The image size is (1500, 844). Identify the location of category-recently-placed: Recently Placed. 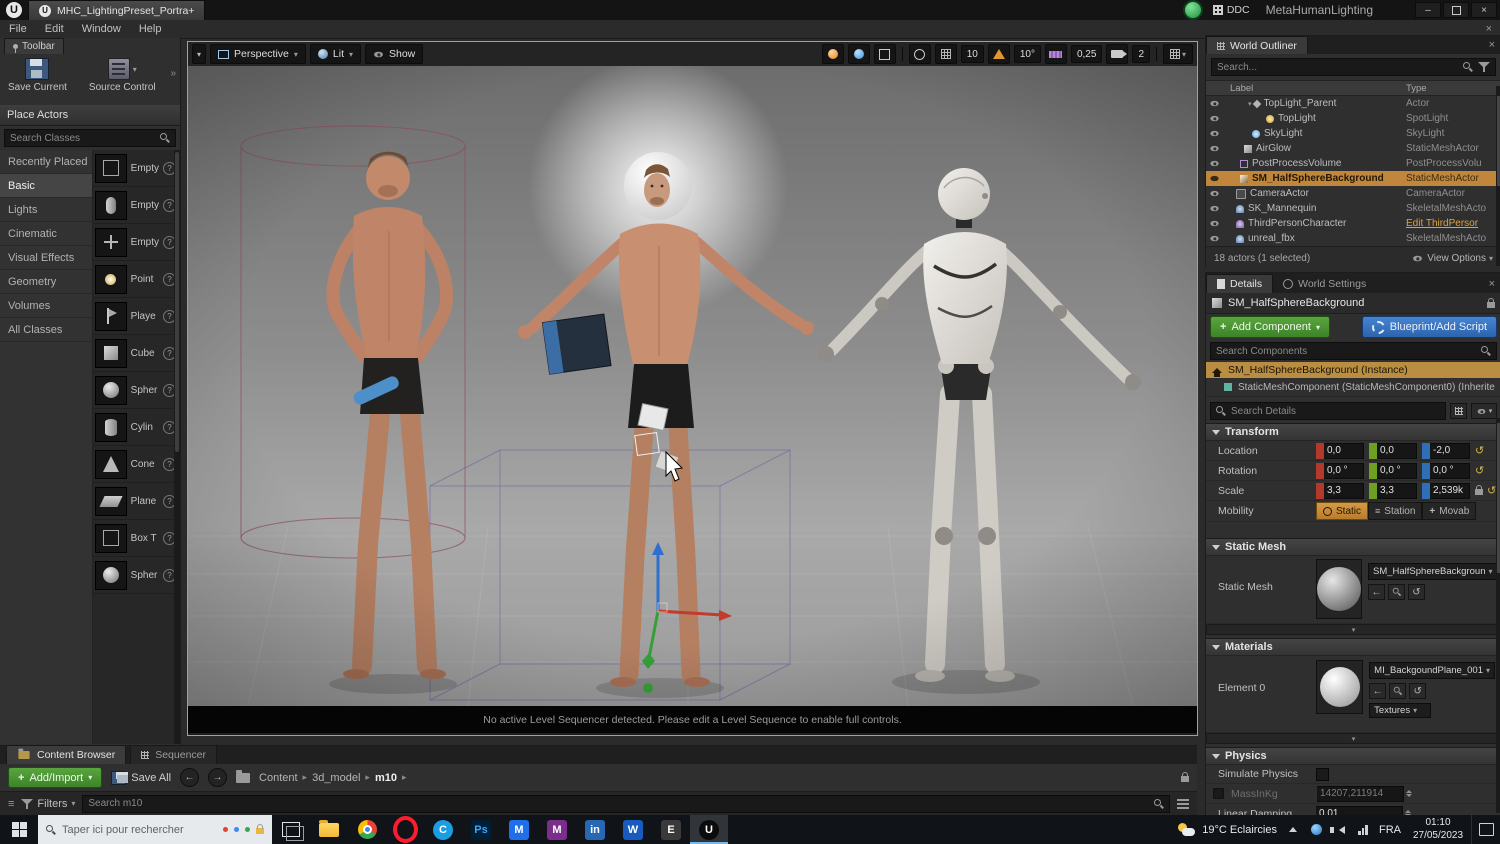
(46, 162).